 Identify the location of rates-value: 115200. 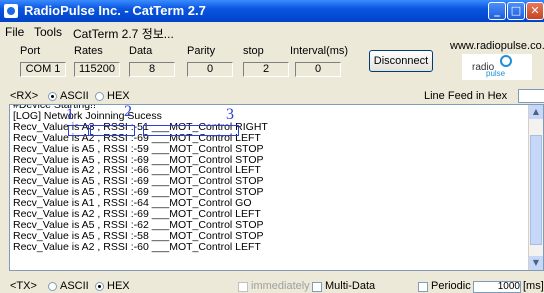
(97, 69).